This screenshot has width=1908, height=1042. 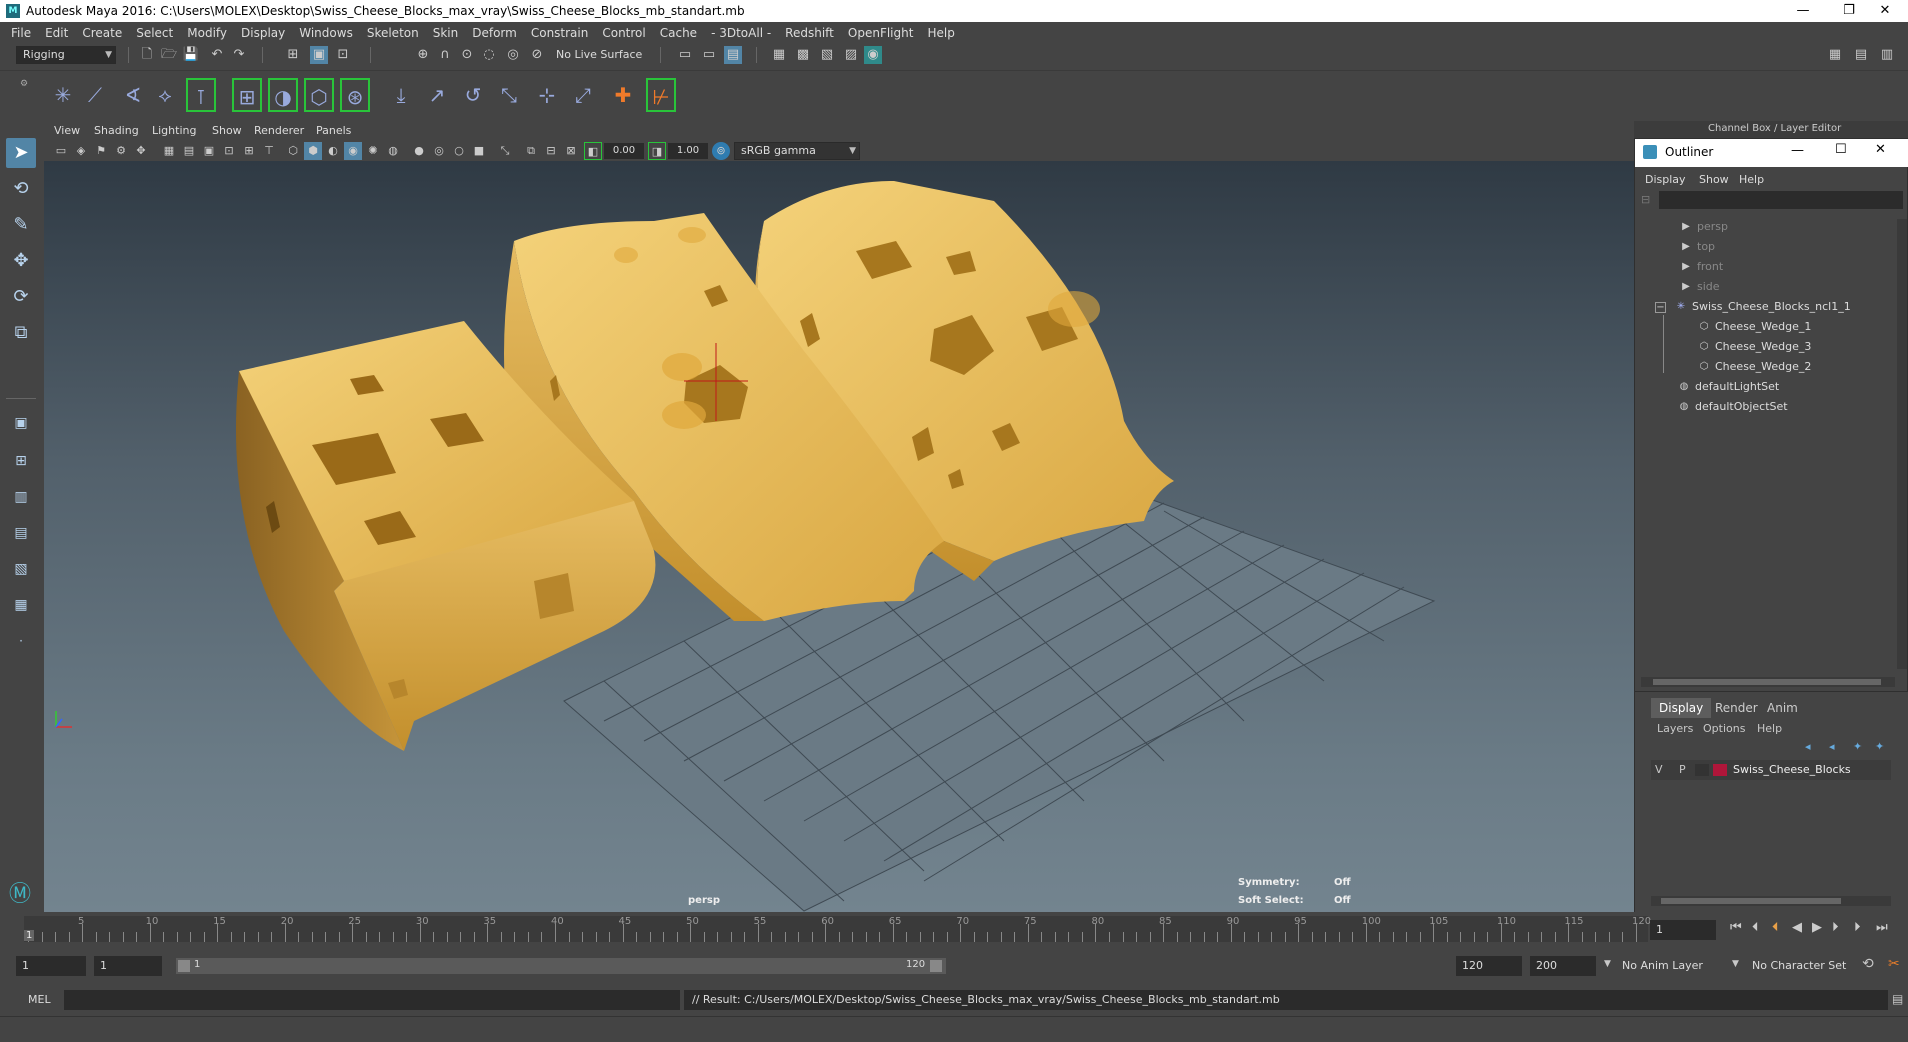 What do you see at coordinates (263, 33) in the screenshot?
I see `menu-display: Display` at bounding box center [263, 33].